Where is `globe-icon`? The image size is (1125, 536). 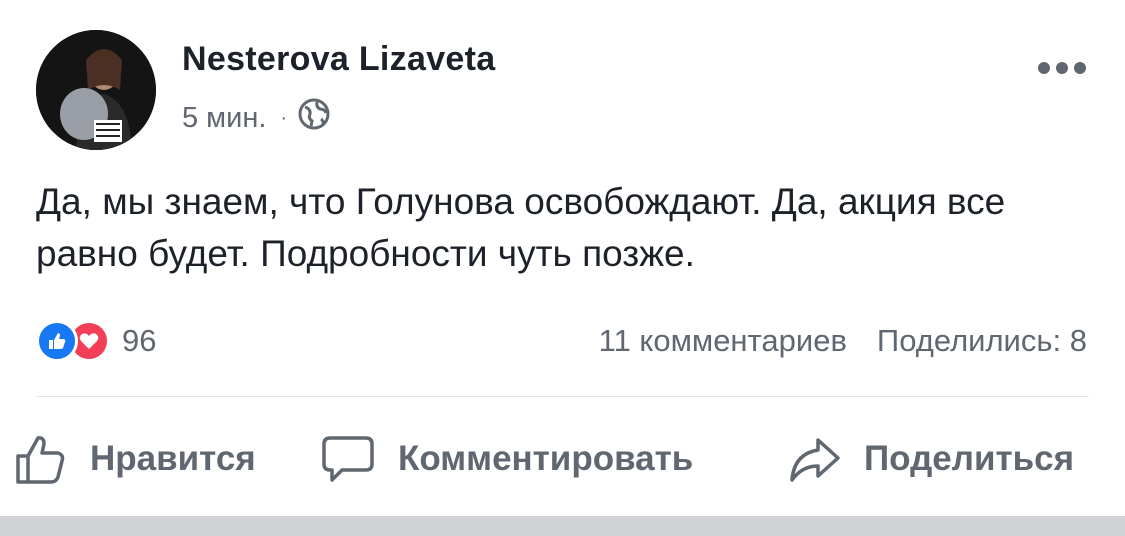 globe-icon is located at coordinates (314, 118).